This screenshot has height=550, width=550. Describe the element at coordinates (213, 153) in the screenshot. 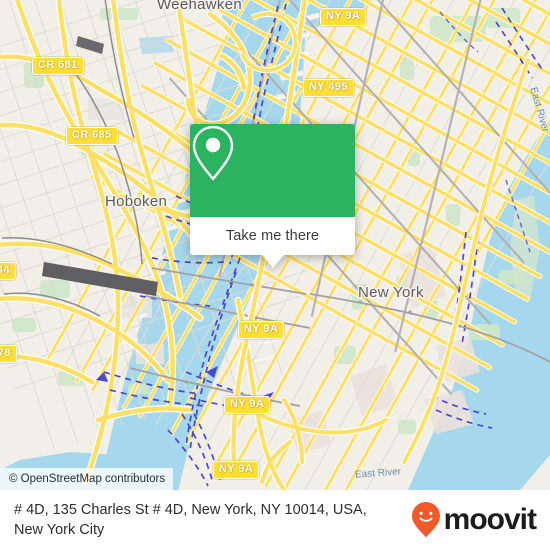

I see `location-pin-icon` at that location.